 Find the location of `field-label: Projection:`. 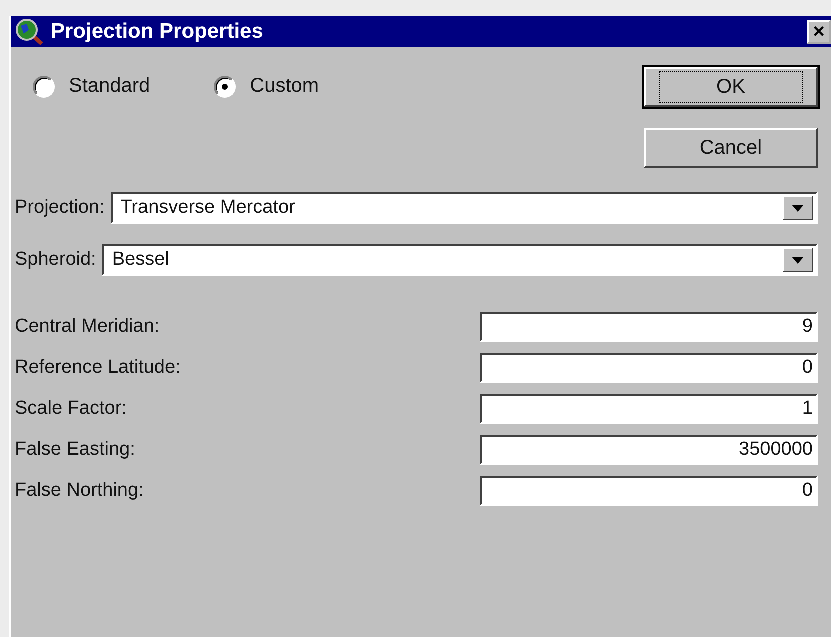

field-label: Projection: is located at coordinates (60, 208).